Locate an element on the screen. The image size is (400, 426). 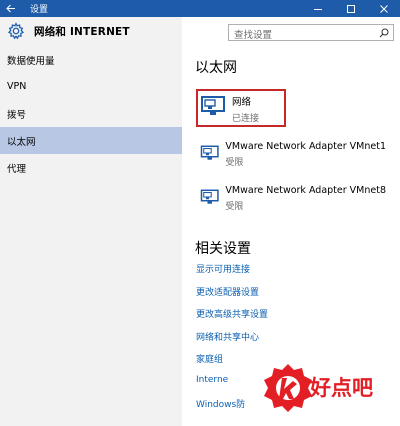
minimize-icon is located at coordinates (317, 9).